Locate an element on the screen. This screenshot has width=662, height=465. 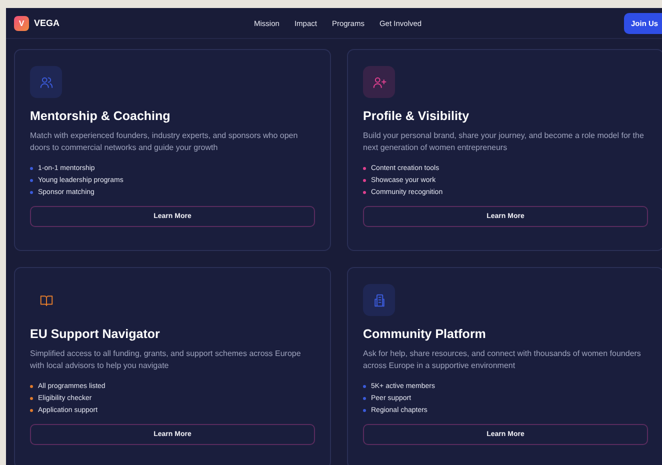
card-description: Simplified access to all funding, grants, and support schemes across Europe with local advisors to help you navigate is located at coordinates (166, 360).